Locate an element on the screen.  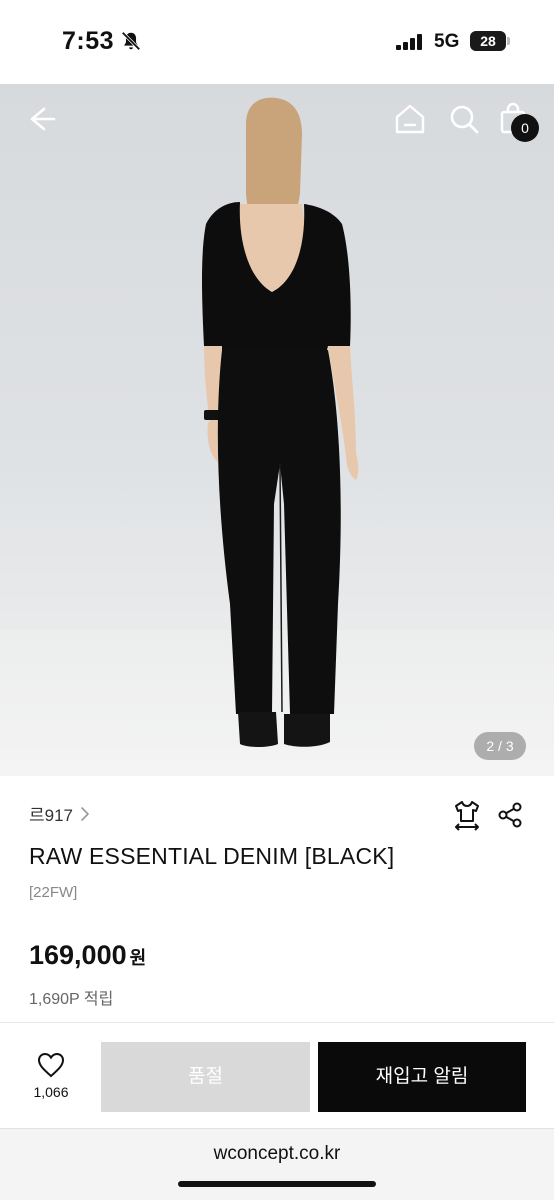
network-type: 5G is located at coordinates (447, 41).